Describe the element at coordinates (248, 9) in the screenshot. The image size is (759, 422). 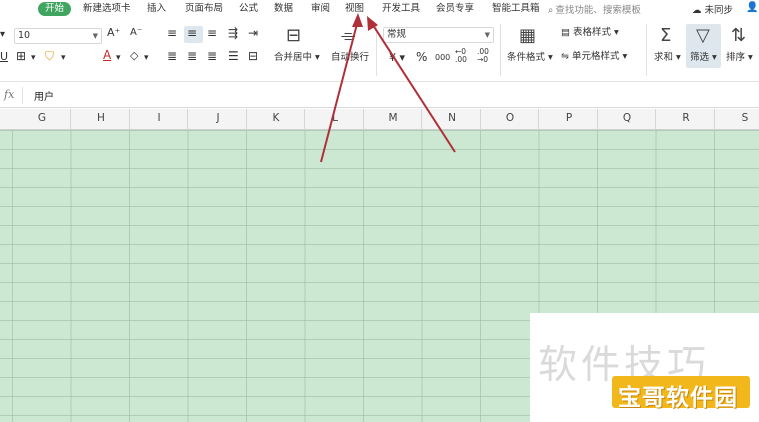
I see `tab-formulas: 公式` at that location.